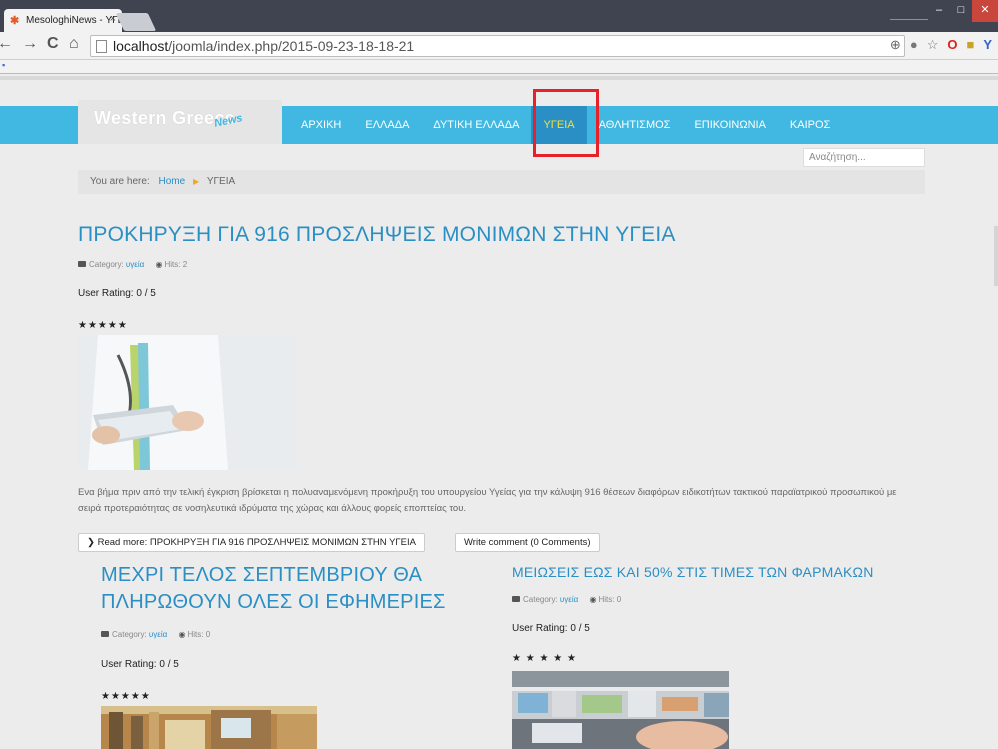 The width and height of the screenshot is (998, 749). Describe the element at coordinates (635, 125) in the screenshot. I see `menu-item-sports: ΑΘΛΗΤΙΣΜΟΣ` at that location.